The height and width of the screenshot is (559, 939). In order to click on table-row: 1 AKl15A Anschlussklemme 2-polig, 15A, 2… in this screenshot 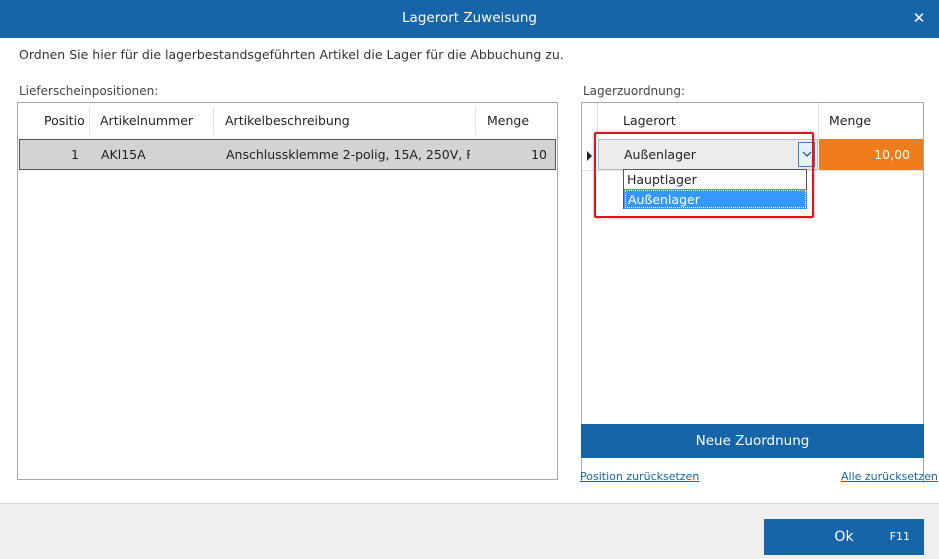, I will do `click(287, 154)`.